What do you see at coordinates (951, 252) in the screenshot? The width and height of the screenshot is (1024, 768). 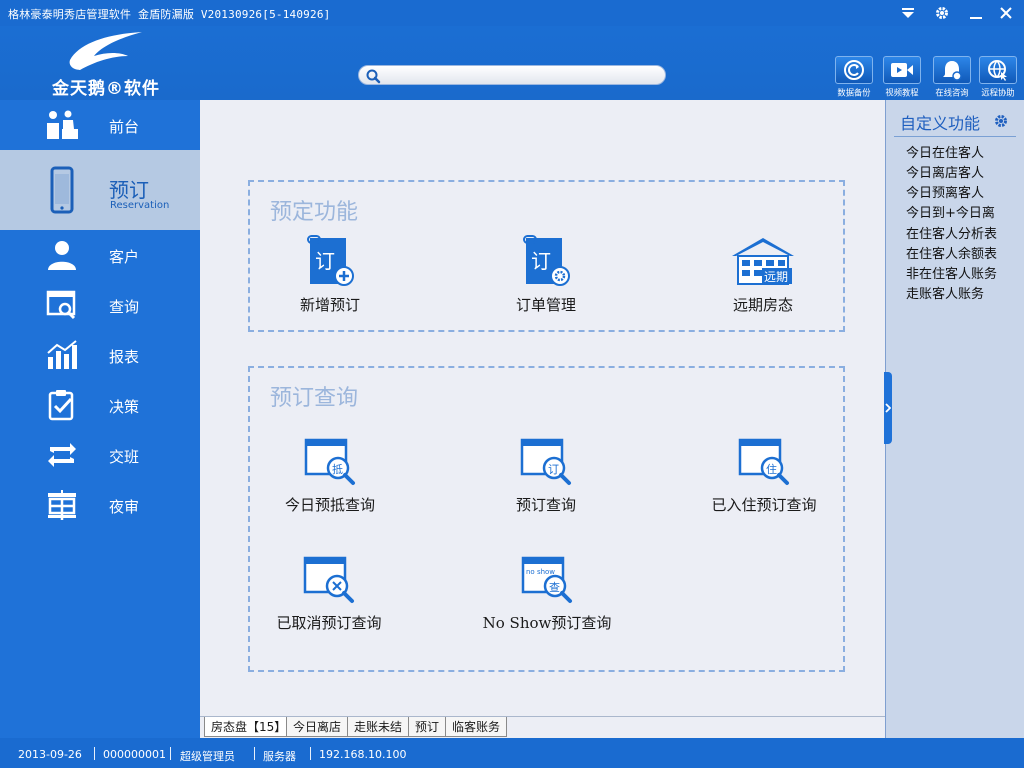 I see `custom-item: 在住客人余额表` at bounding box center [951, 252].